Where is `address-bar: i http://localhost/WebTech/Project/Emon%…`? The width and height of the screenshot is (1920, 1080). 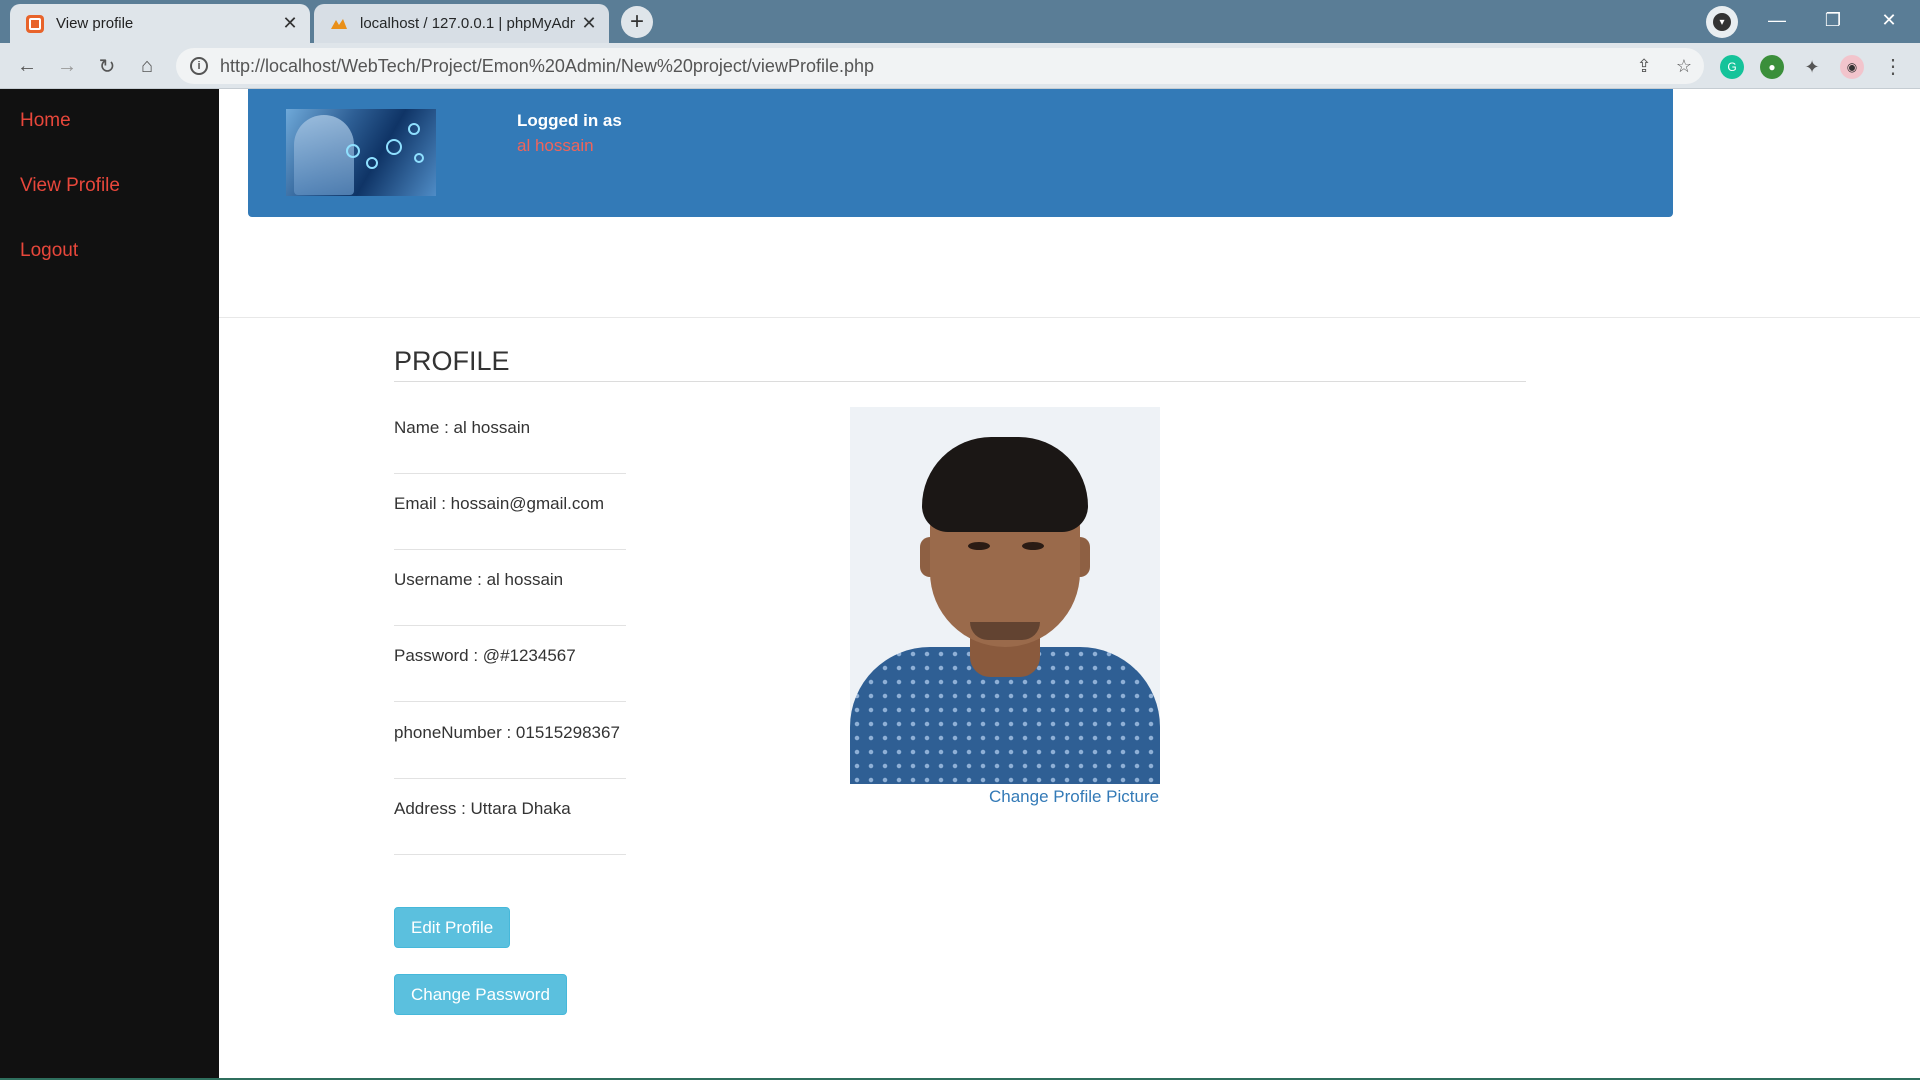
address-bar: i http://localhost/WebTech/Project/Emon%… is located at coordinates (940, 66).